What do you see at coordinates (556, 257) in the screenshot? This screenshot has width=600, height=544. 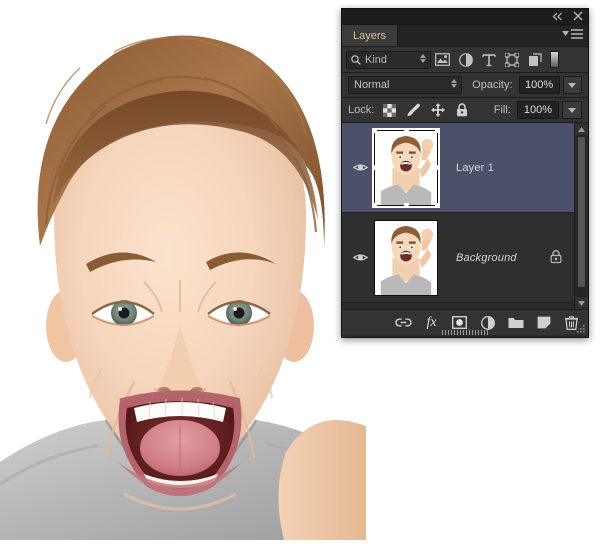 I see `layer-locked-icon` at bounding box center [556, 257].